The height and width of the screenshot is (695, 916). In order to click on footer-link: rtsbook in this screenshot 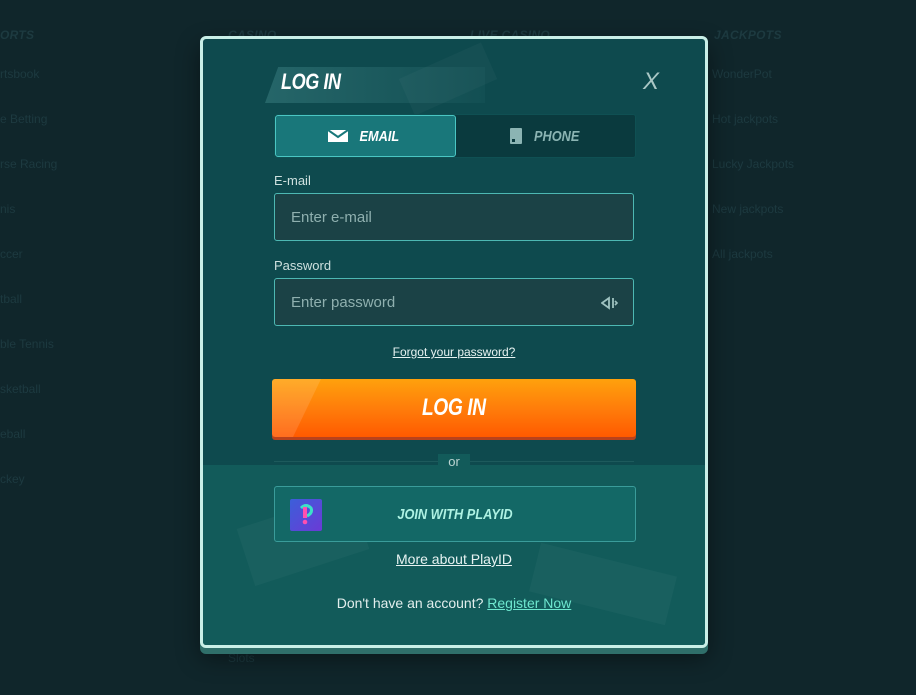, I will do `click(19, 74)`.